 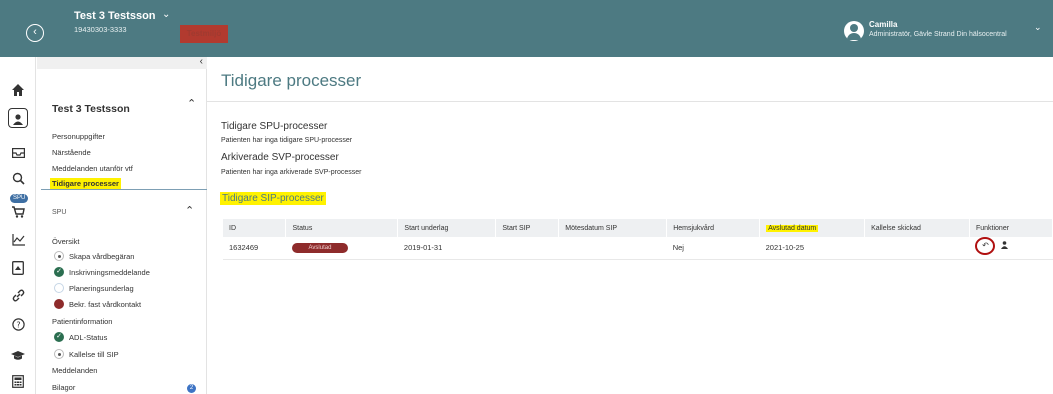 What do you see at coordinates (713, 228) in the screenshot?
I see `column-header-hemsjukvard: Hemsjukvård` at bounding box center [713, 228].